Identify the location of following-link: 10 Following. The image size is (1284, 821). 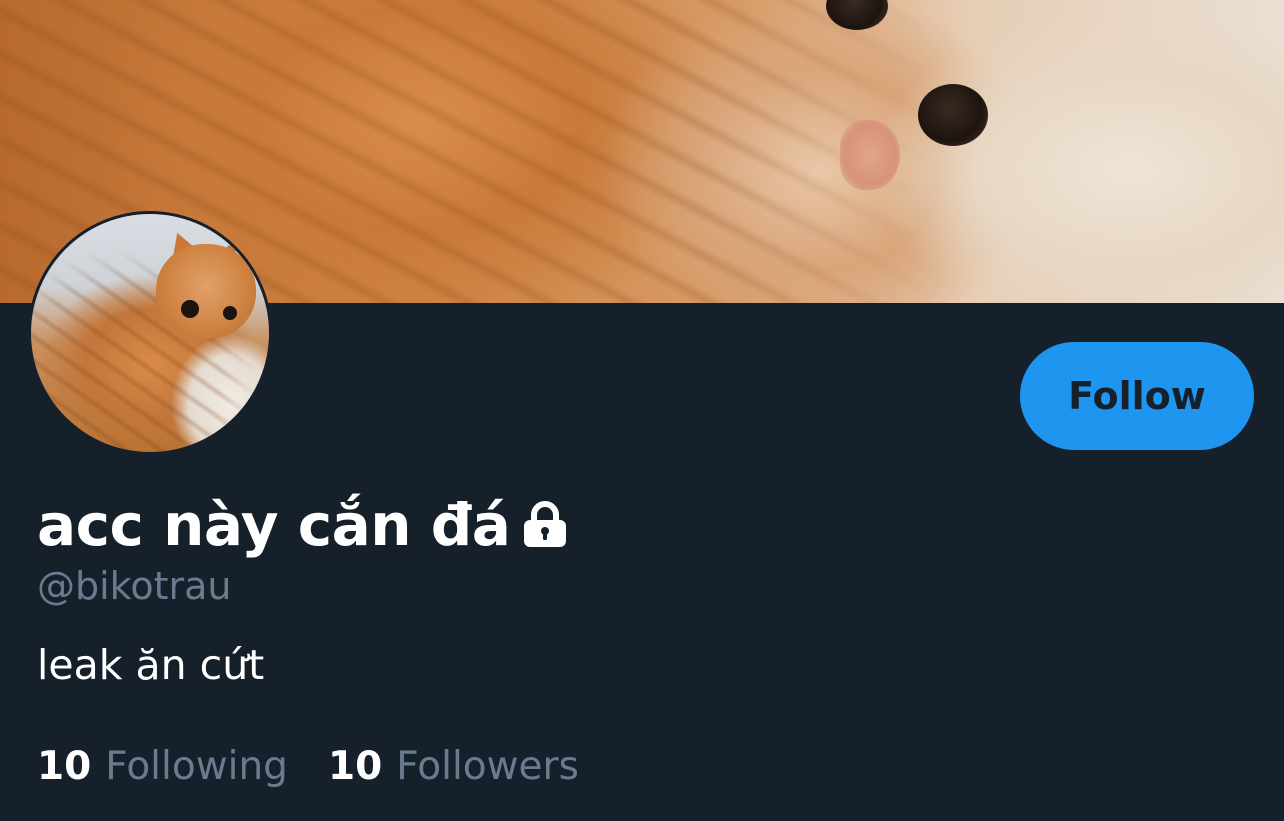
(162, 767).